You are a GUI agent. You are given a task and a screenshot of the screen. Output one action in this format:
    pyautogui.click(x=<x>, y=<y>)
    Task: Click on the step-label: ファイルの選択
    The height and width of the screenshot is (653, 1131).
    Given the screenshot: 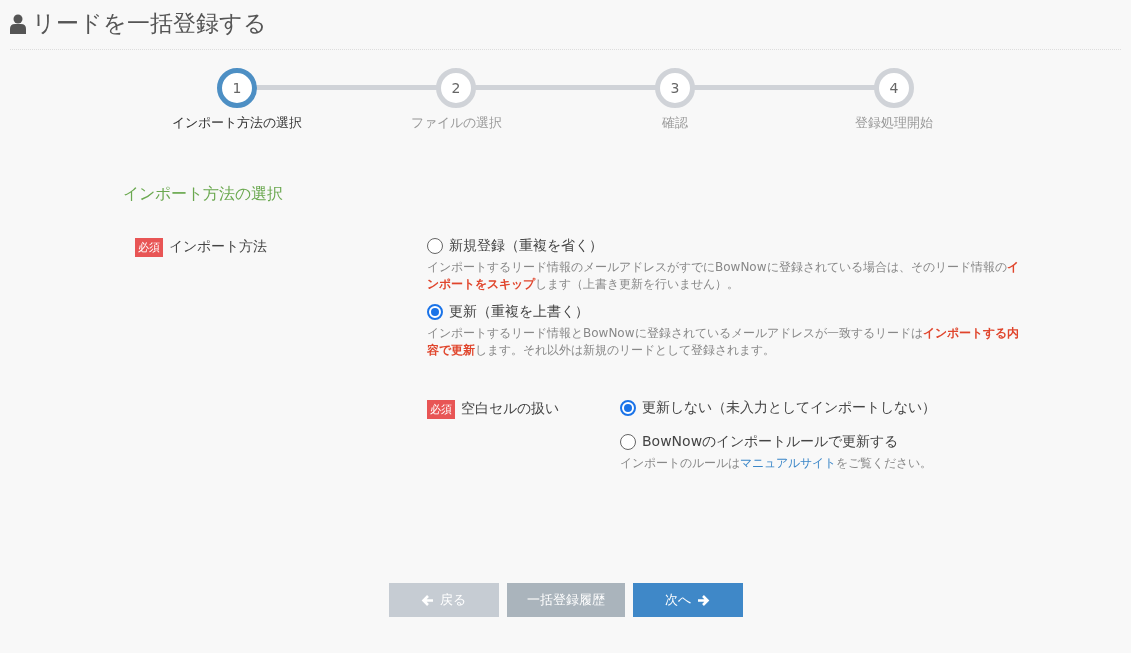 What is the action you would take?
    pyautogui.click(x=456, y=123)
    